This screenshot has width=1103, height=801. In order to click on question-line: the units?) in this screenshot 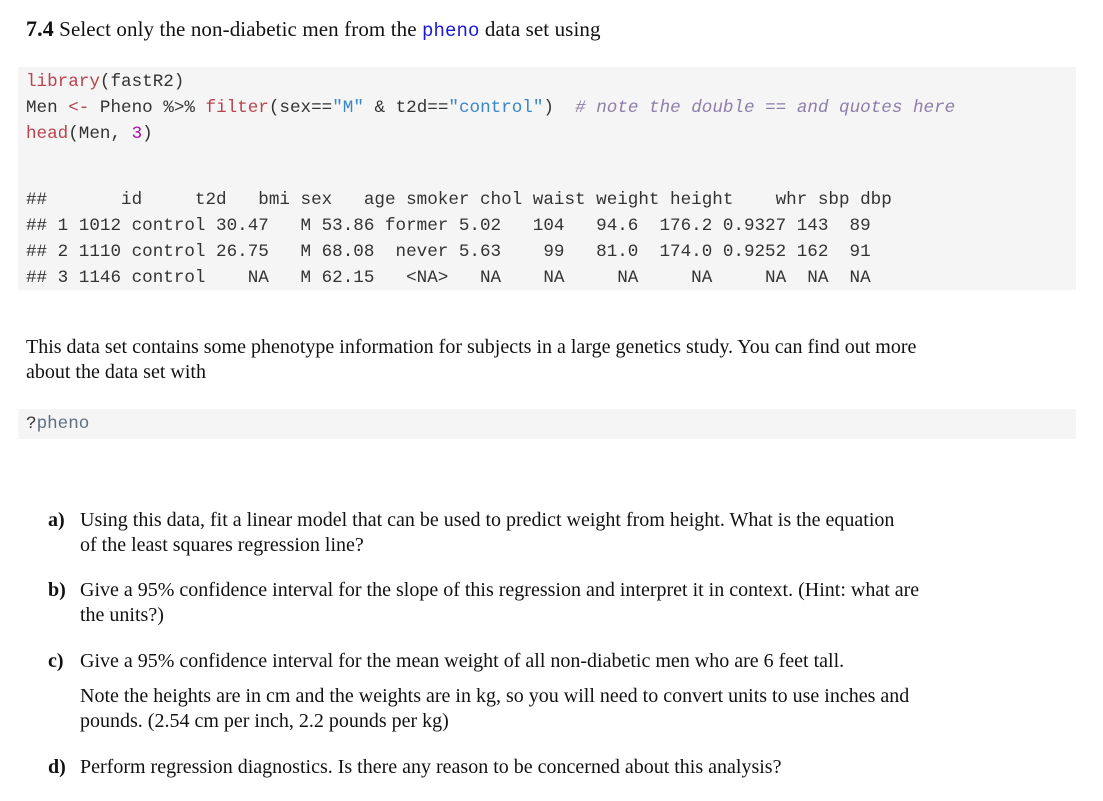, I will do `click(122, 615)`.